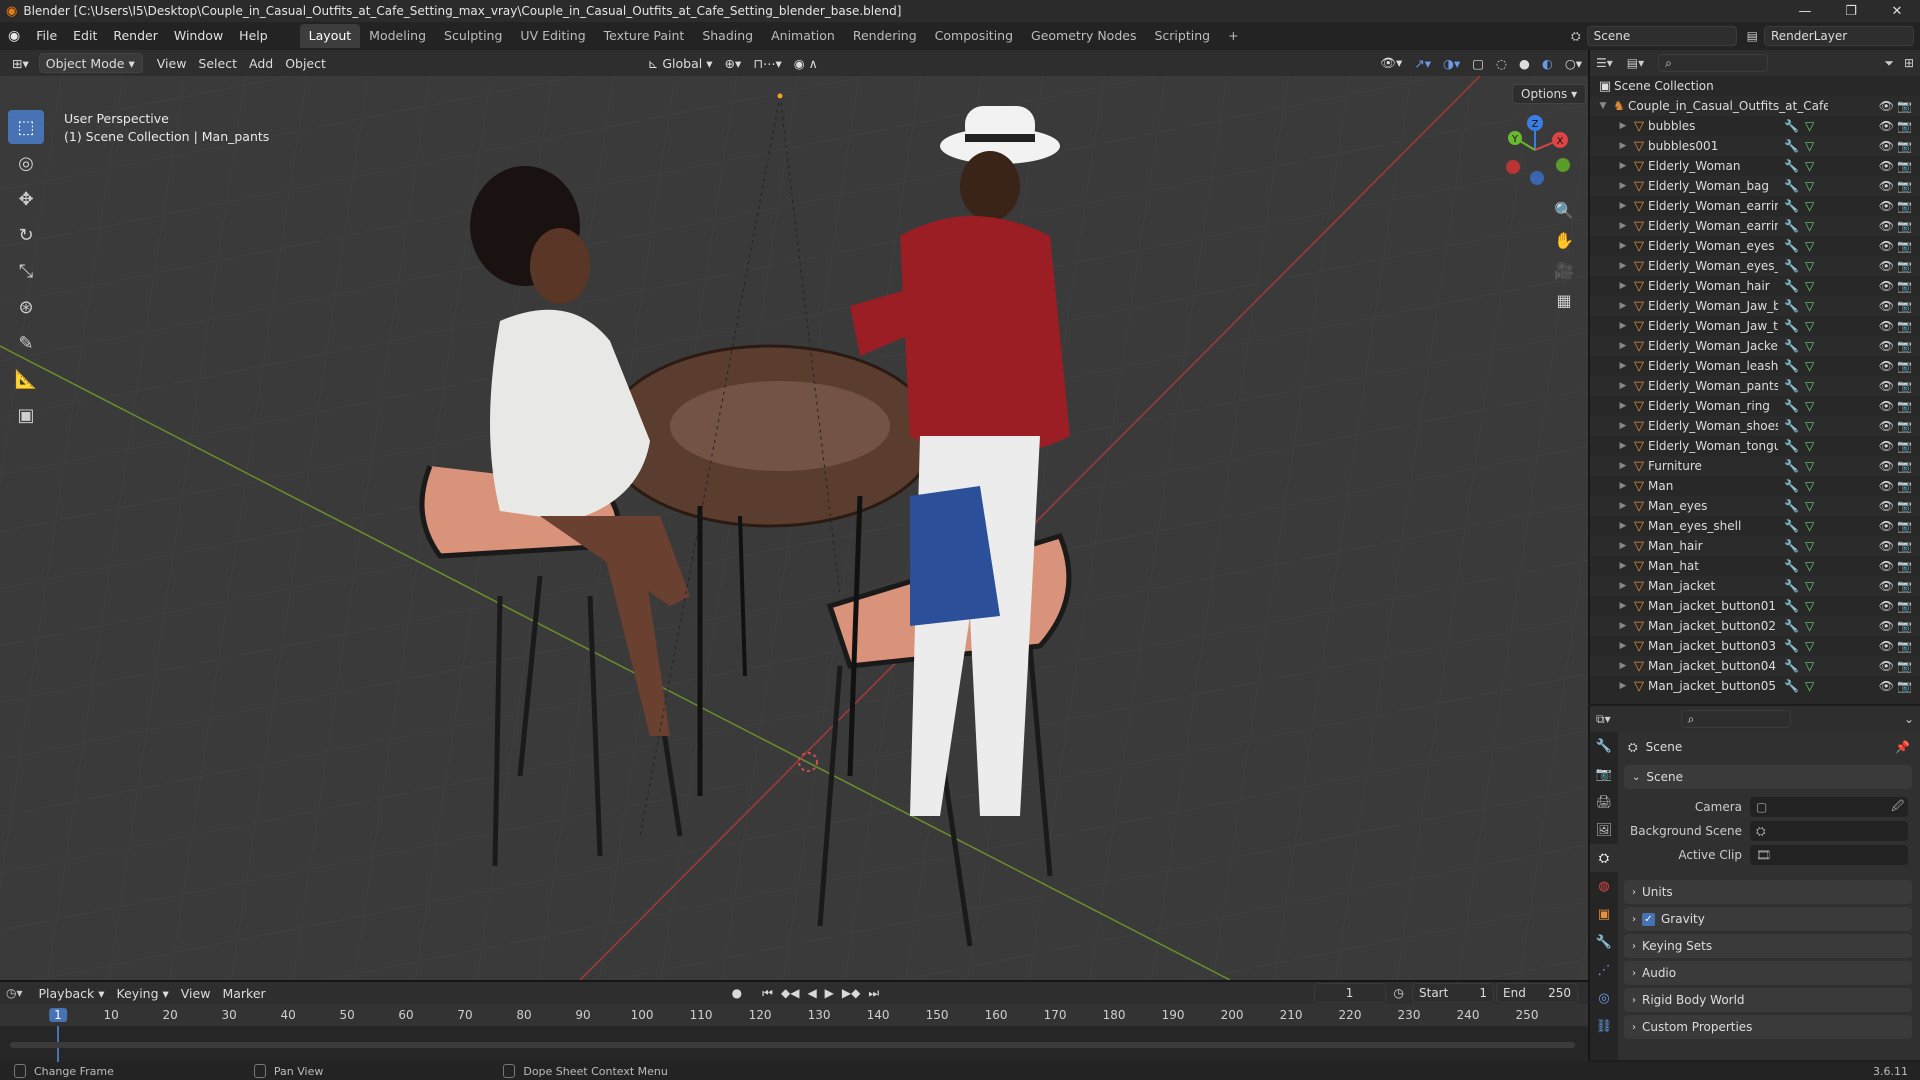 The height and width of the screenshot is (1080, 1920). I want to click on physics-tab-icon: ◎, so click(1604, 998).